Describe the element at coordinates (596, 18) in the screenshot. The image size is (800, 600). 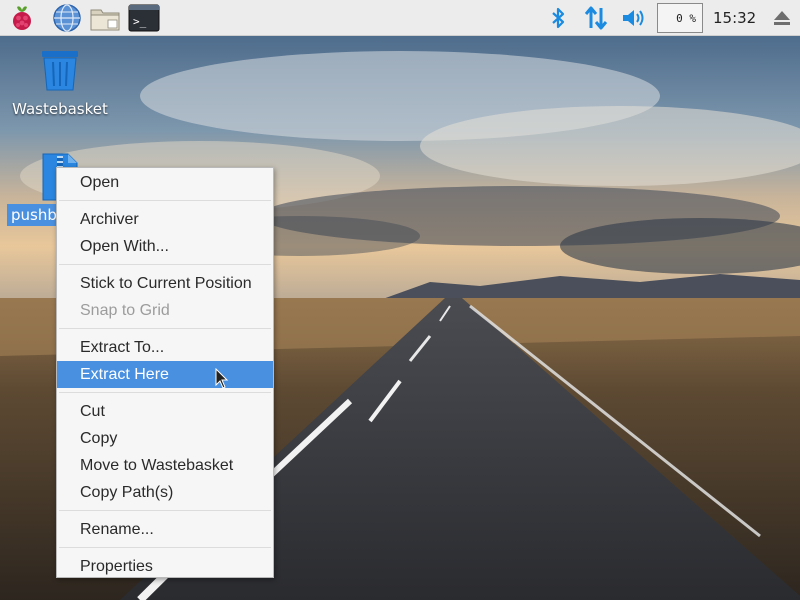
I see `network-updown-icon` at that location.